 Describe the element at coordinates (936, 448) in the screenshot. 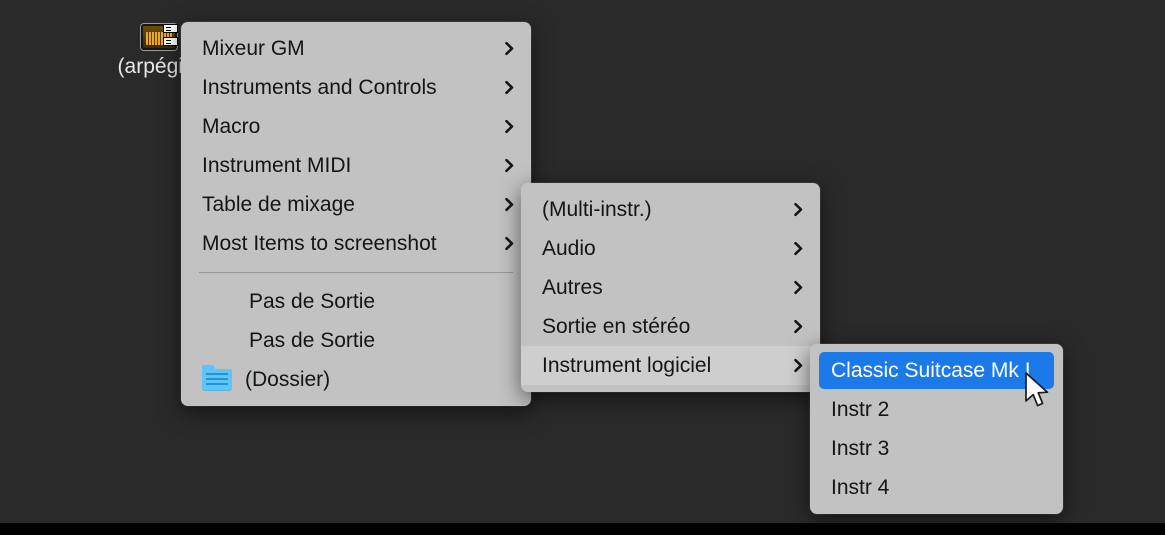

I see `menu-item: Instr 3` at that location.